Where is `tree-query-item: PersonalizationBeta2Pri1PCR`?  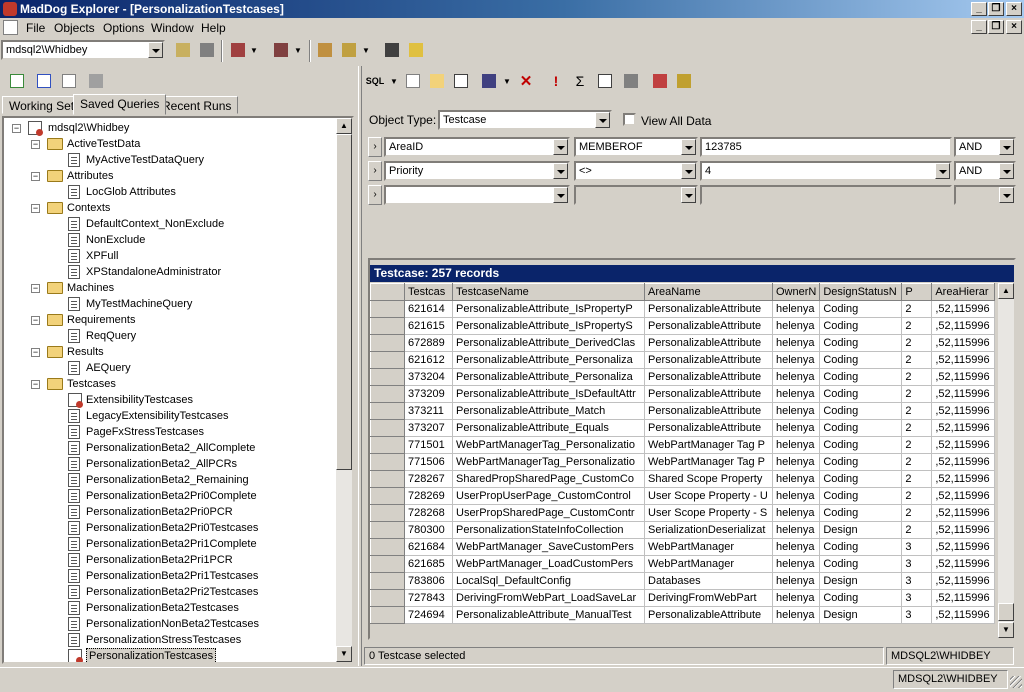
tree-query-item: PersonalizationBeta2Pri1PCR is located at coordinates (169, 560).